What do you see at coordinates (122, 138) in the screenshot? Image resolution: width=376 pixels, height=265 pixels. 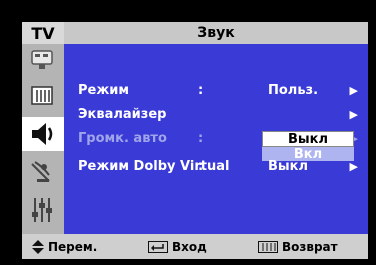 I see `menu-row-label: Громк. авто` at bounding box center [122, 138].